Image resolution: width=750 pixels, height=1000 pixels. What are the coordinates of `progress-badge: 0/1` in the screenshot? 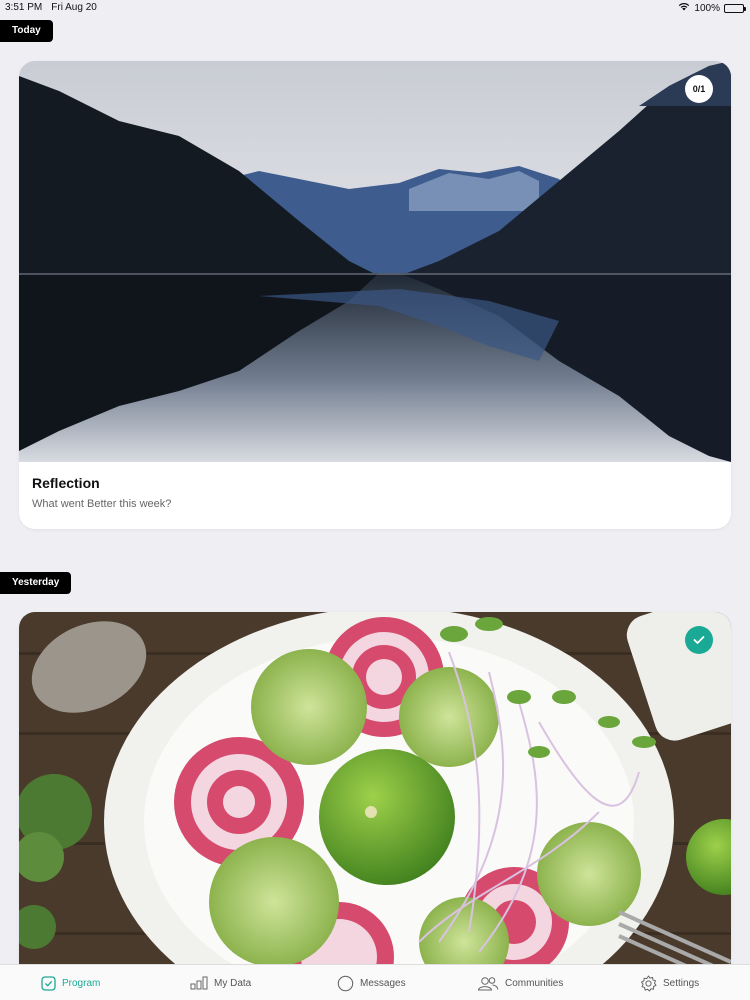 It's located at (699, 89).